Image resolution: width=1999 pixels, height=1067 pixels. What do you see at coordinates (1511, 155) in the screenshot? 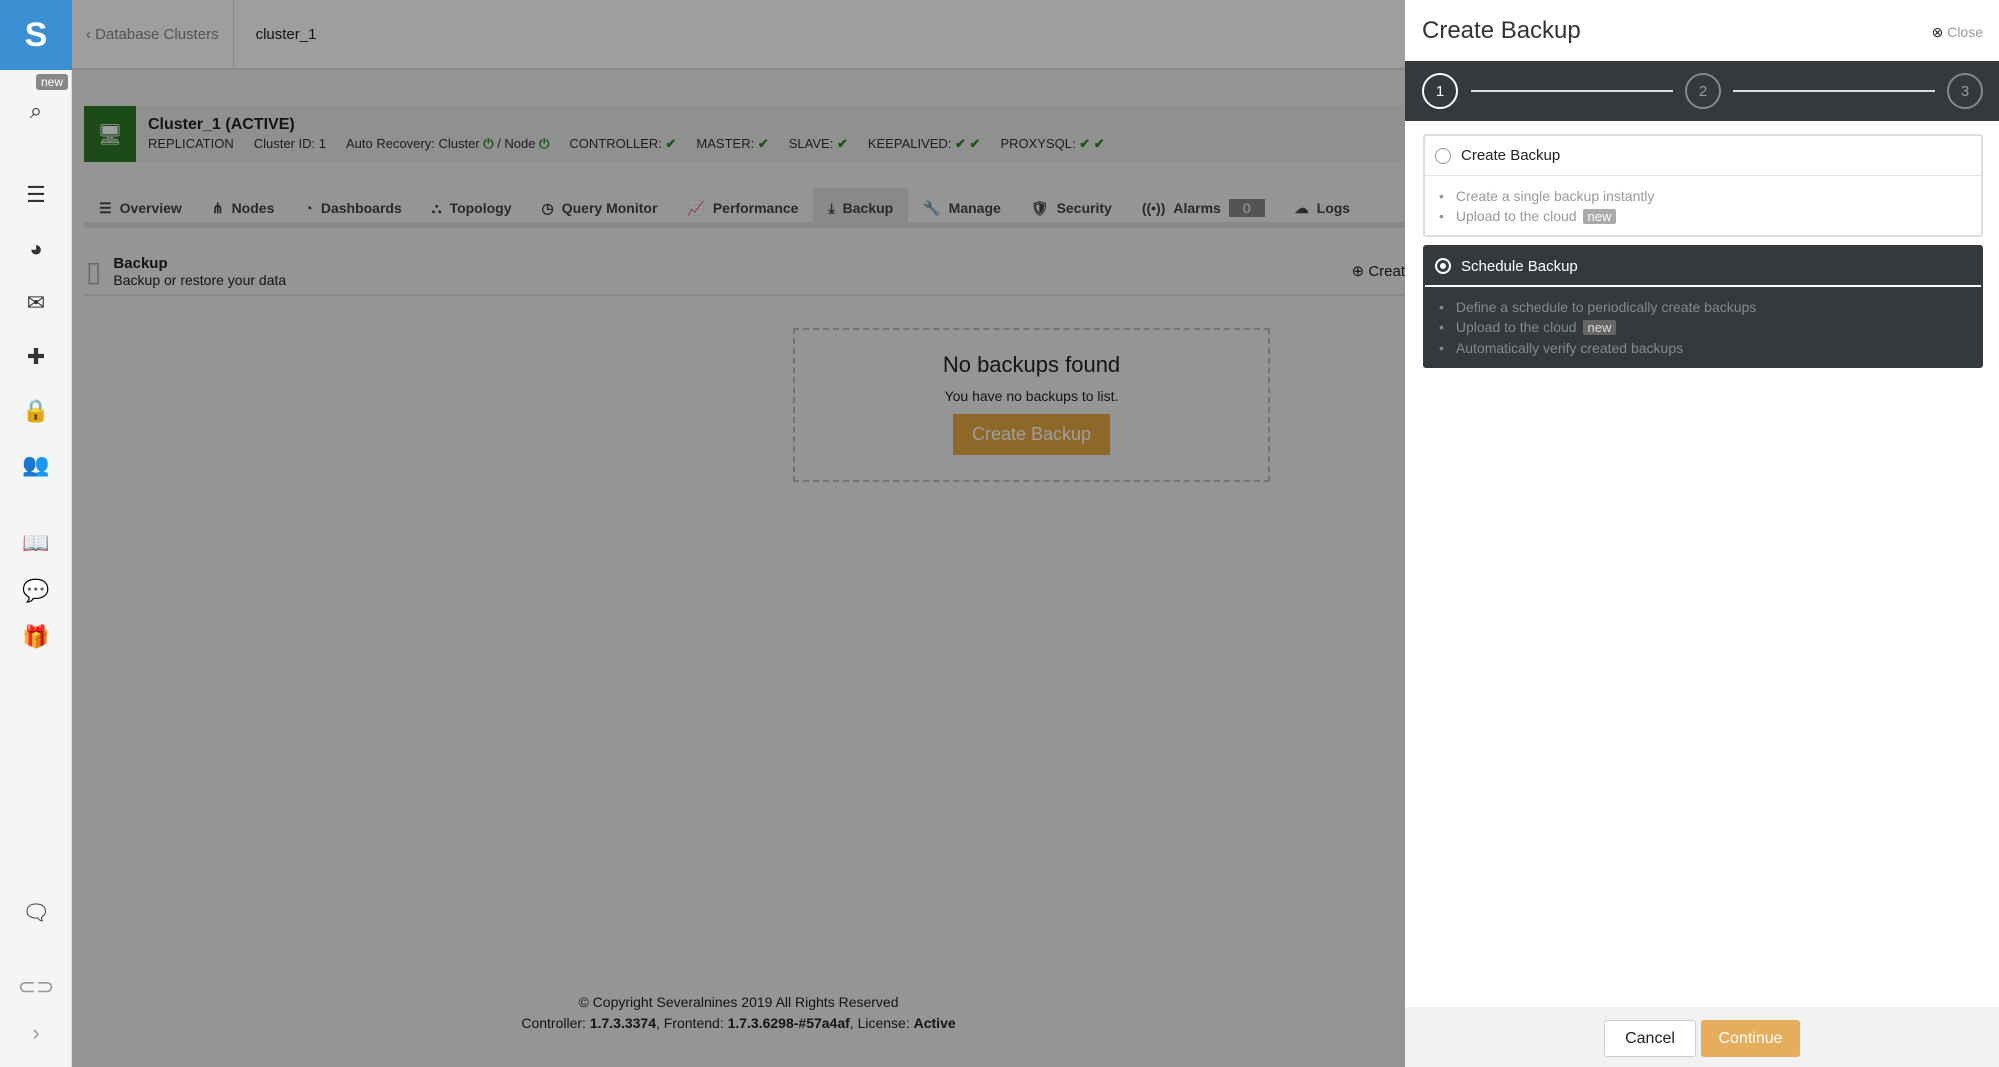
I see `option-label: Create Backup` at bounding box center [1511, 155].